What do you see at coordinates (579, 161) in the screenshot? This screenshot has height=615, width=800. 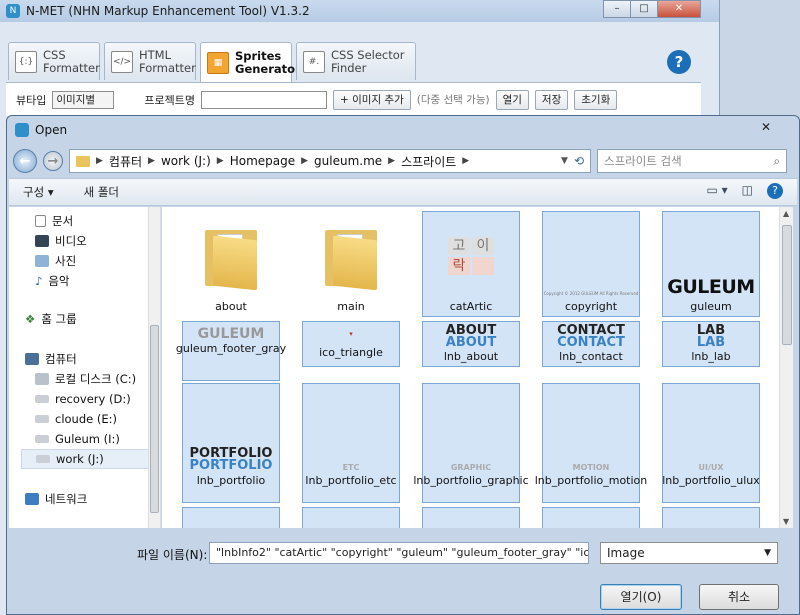 I see `refresh-icon: ⟲` at bounding box center [579, 161].